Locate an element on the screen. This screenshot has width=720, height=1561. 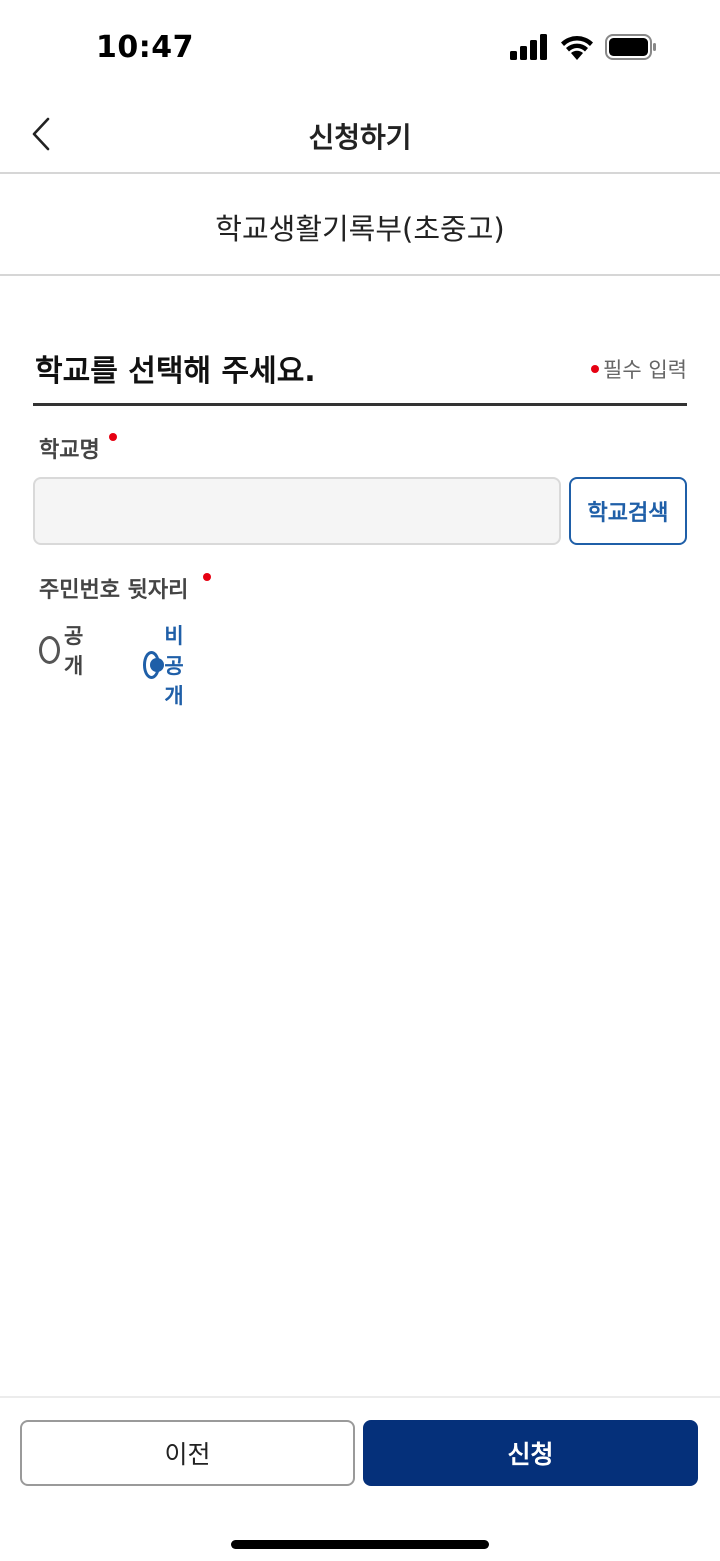
status-bar: 10:47 is located at coordinates (360, 48).